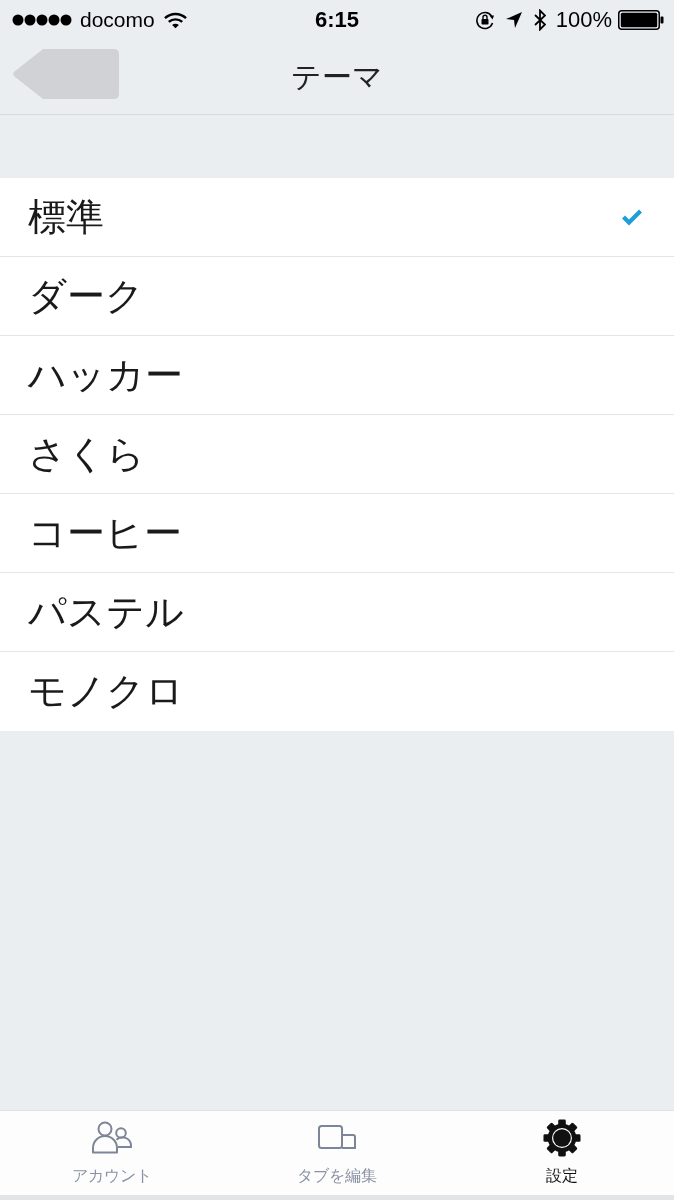 This screenshot has width=674, height=1200. What do you see at coordinates (336, 20) in the screenshot?
I see `status-time: 6:15` at bounding box center [336, 20].